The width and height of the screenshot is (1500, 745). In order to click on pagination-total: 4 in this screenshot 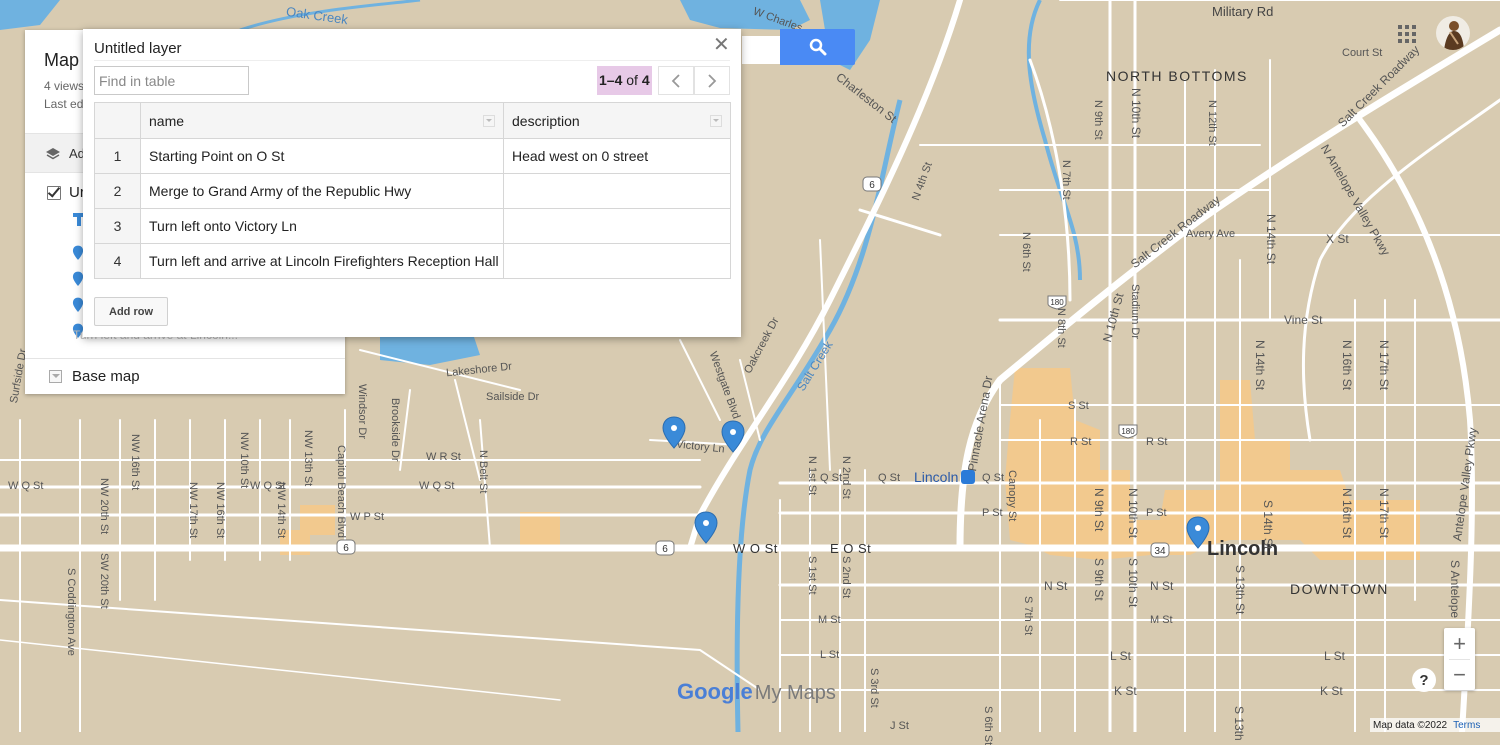, I will do `click(645, 80)`.